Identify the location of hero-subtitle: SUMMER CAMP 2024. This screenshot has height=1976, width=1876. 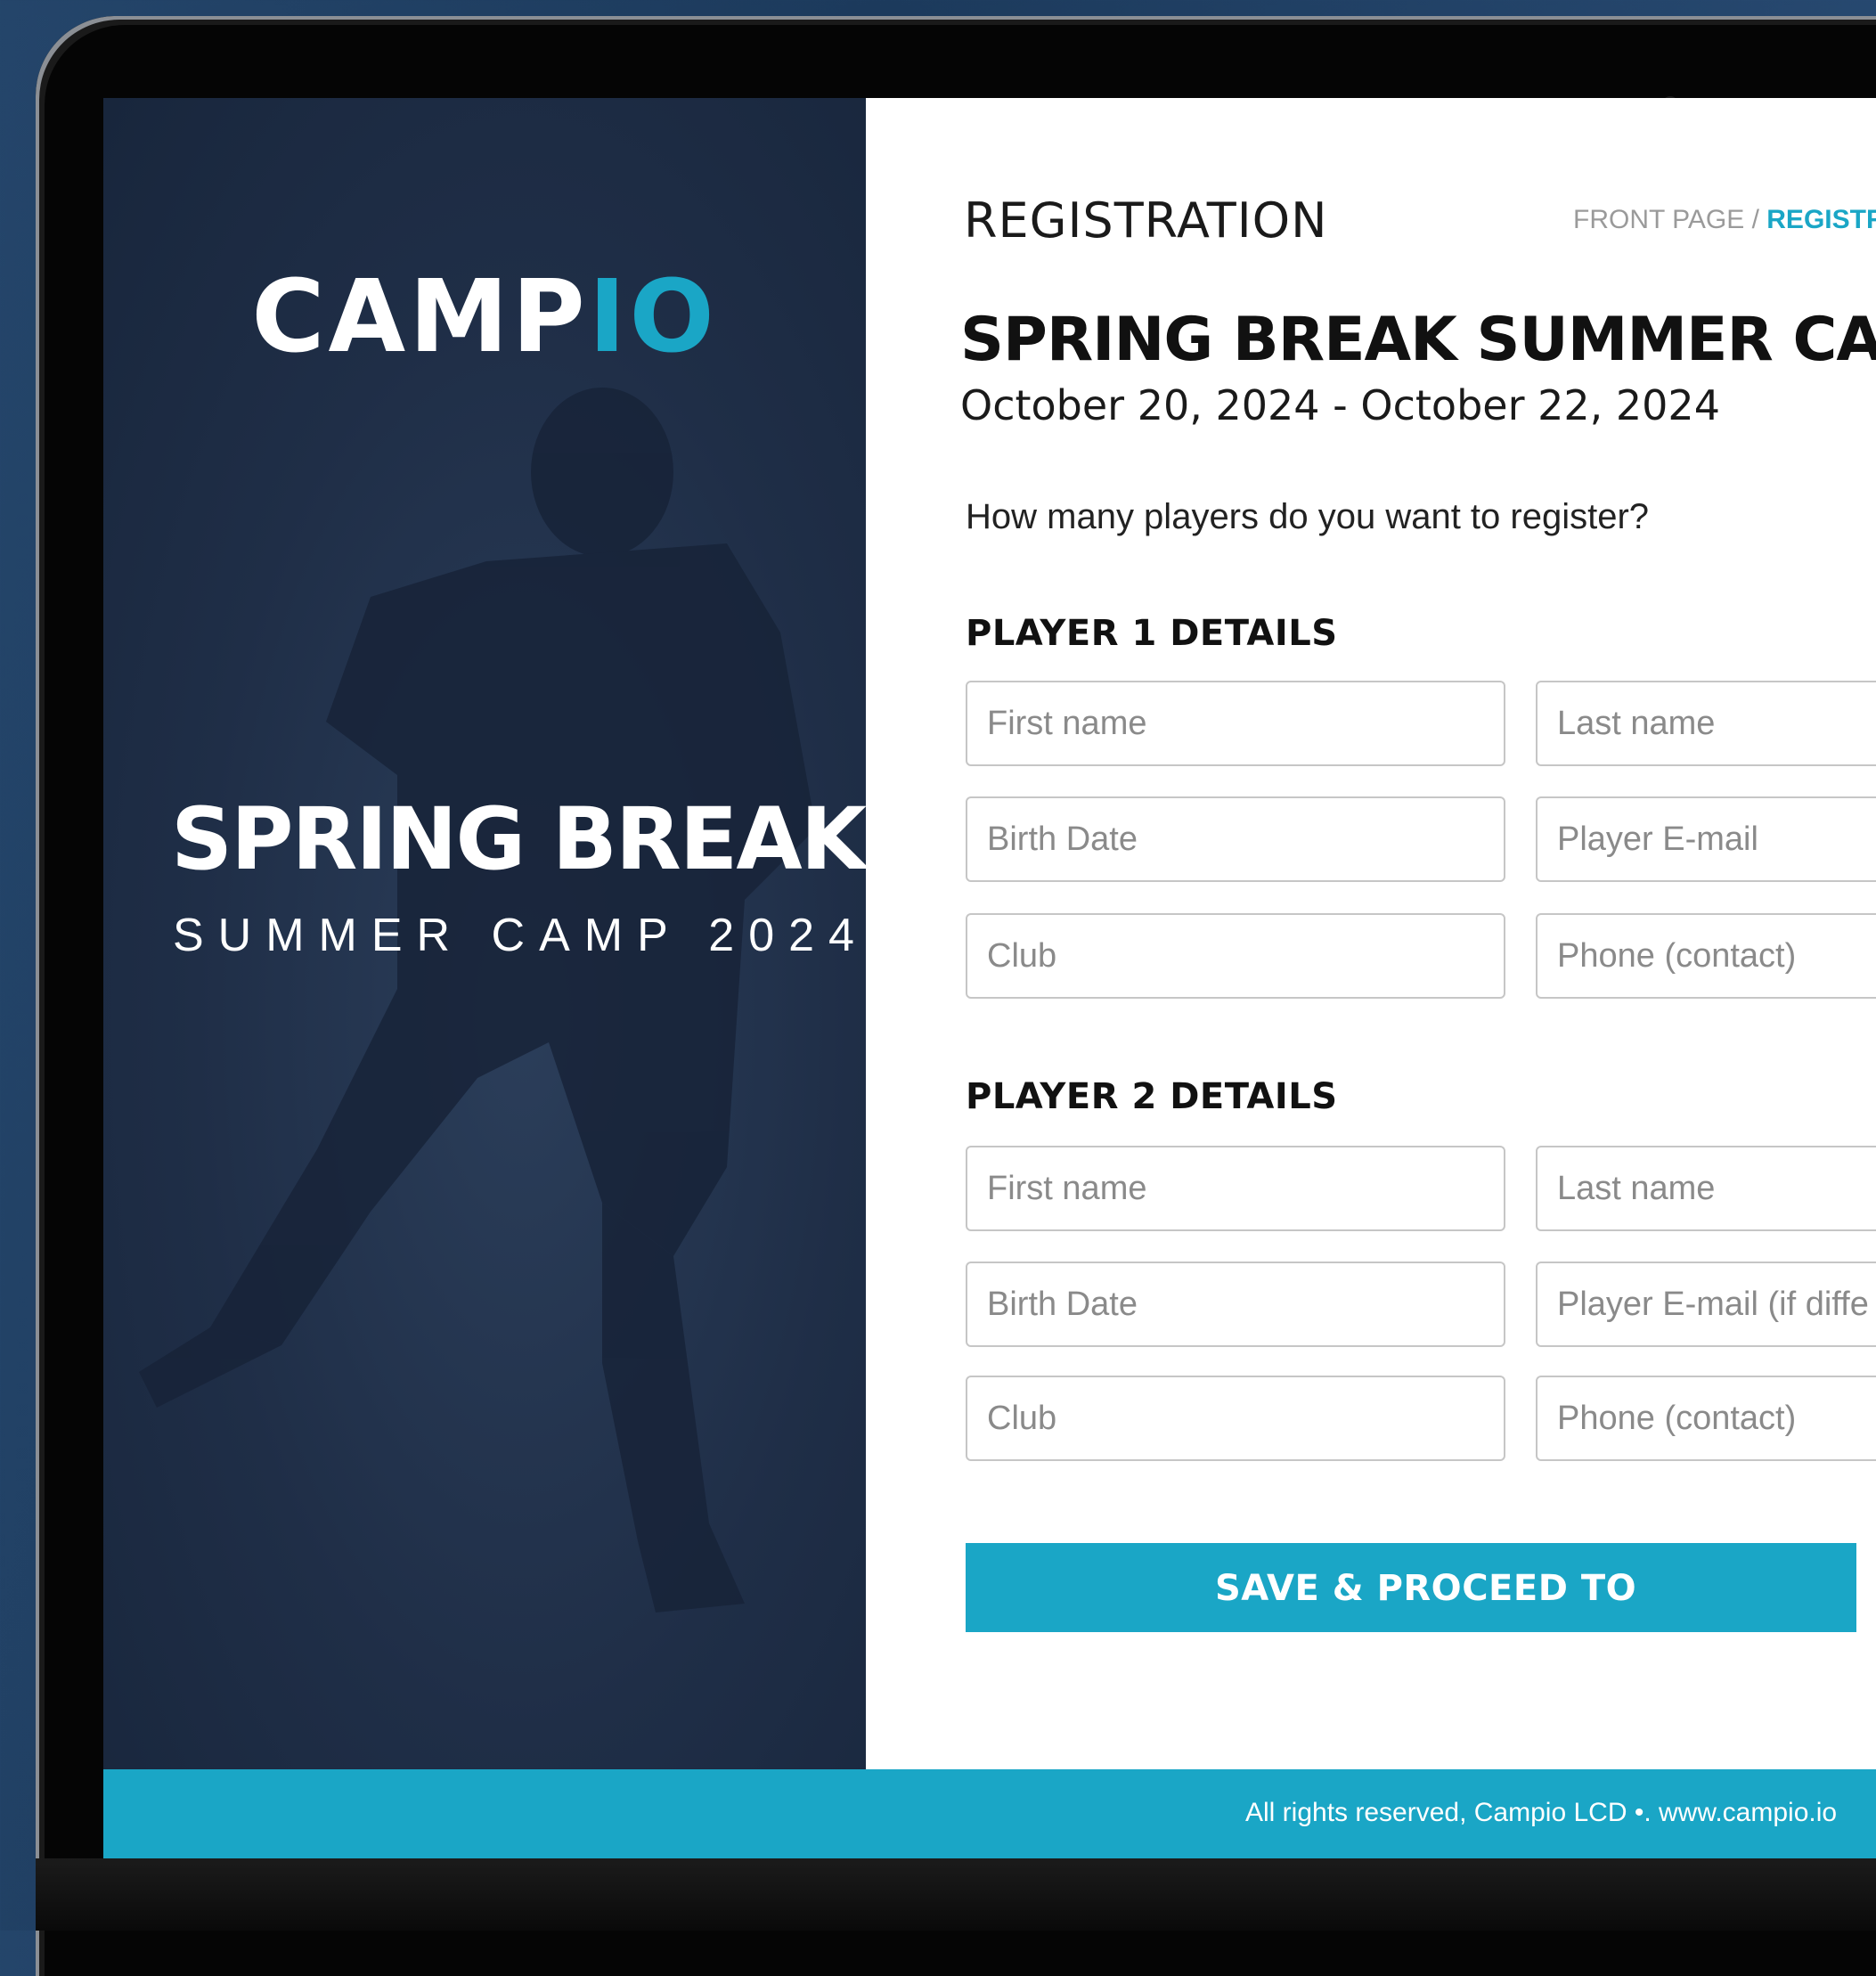
(519, 935).